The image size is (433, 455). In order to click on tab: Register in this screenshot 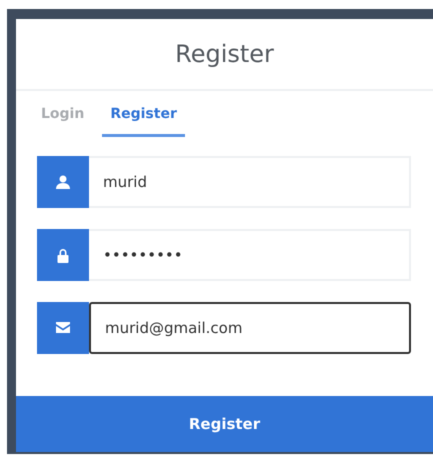, I will do `click(143, 117)`.